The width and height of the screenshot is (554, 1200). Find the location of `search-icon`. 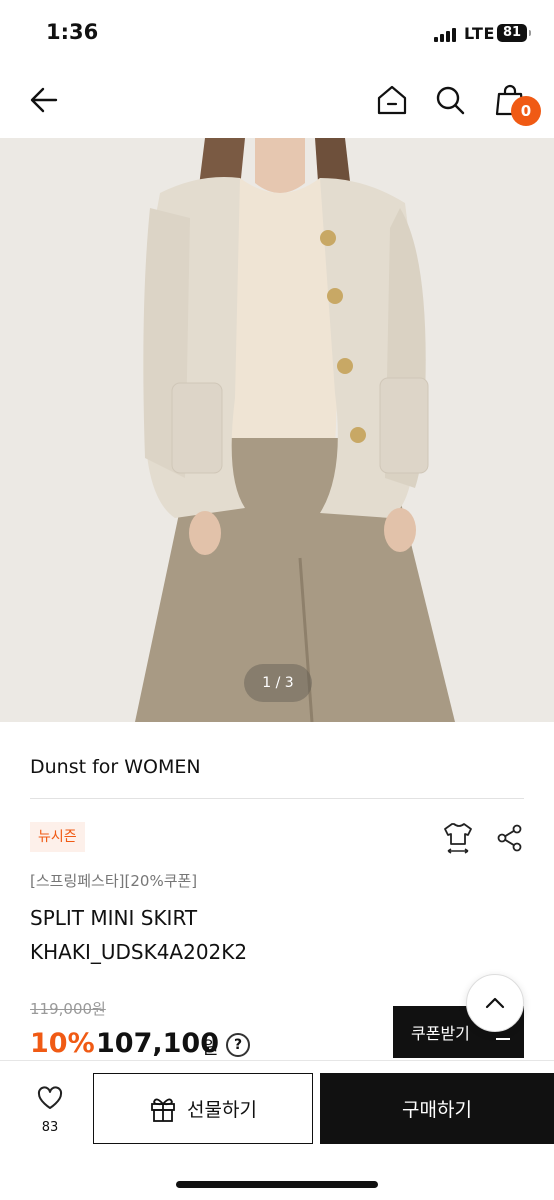

search-icon is located at coordinates (450, 100).